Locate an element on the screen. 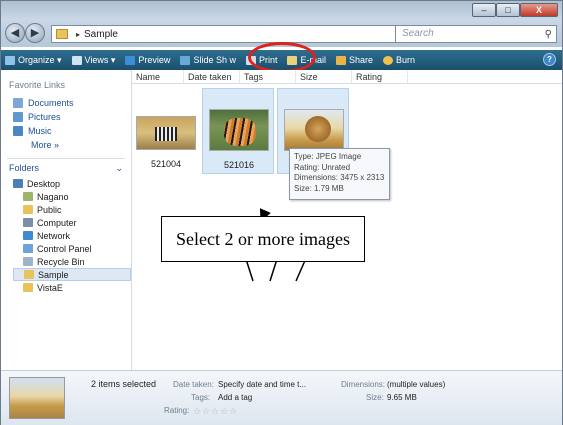  slideshow-button: Slide Sh w is located at coordinates (208, 60).